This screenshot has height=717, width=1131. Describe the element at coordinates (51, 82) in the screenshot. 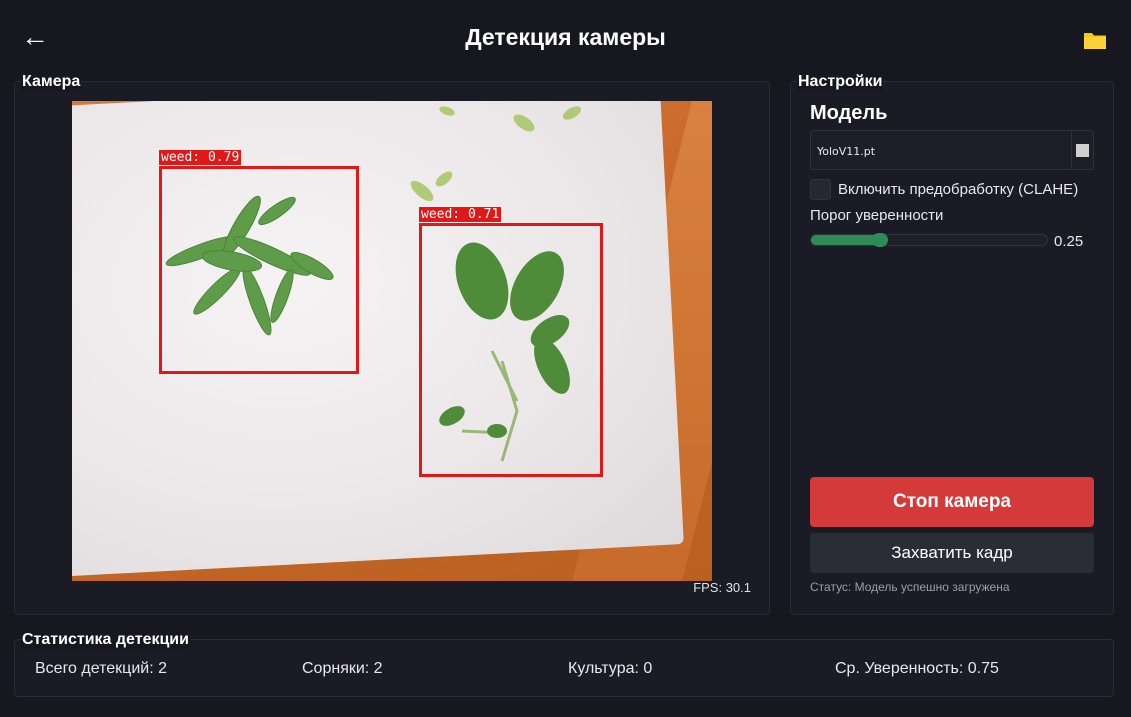

I see `camera-group-label: Камера` at that location.